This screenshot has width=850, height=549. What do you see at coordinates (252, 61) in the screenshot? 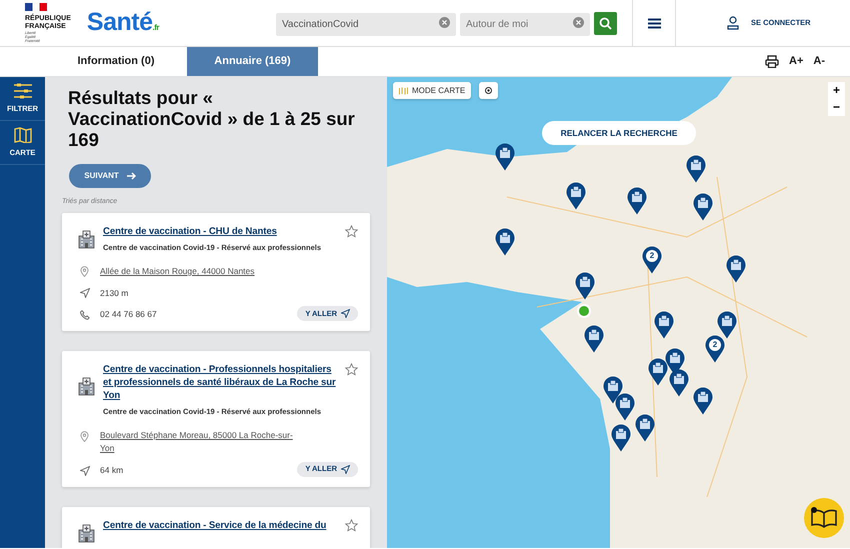
I see `tab: Annuaire (169)` at bounding box center [252, 61].